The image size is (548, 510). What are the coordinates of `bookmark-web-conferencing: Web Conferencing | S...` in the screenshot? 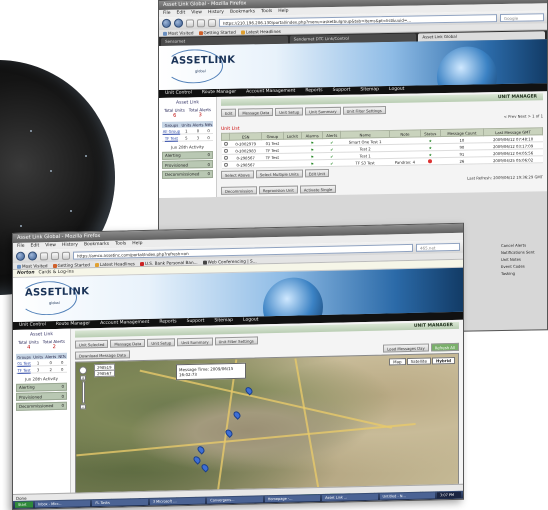 It's located at (229, 261).